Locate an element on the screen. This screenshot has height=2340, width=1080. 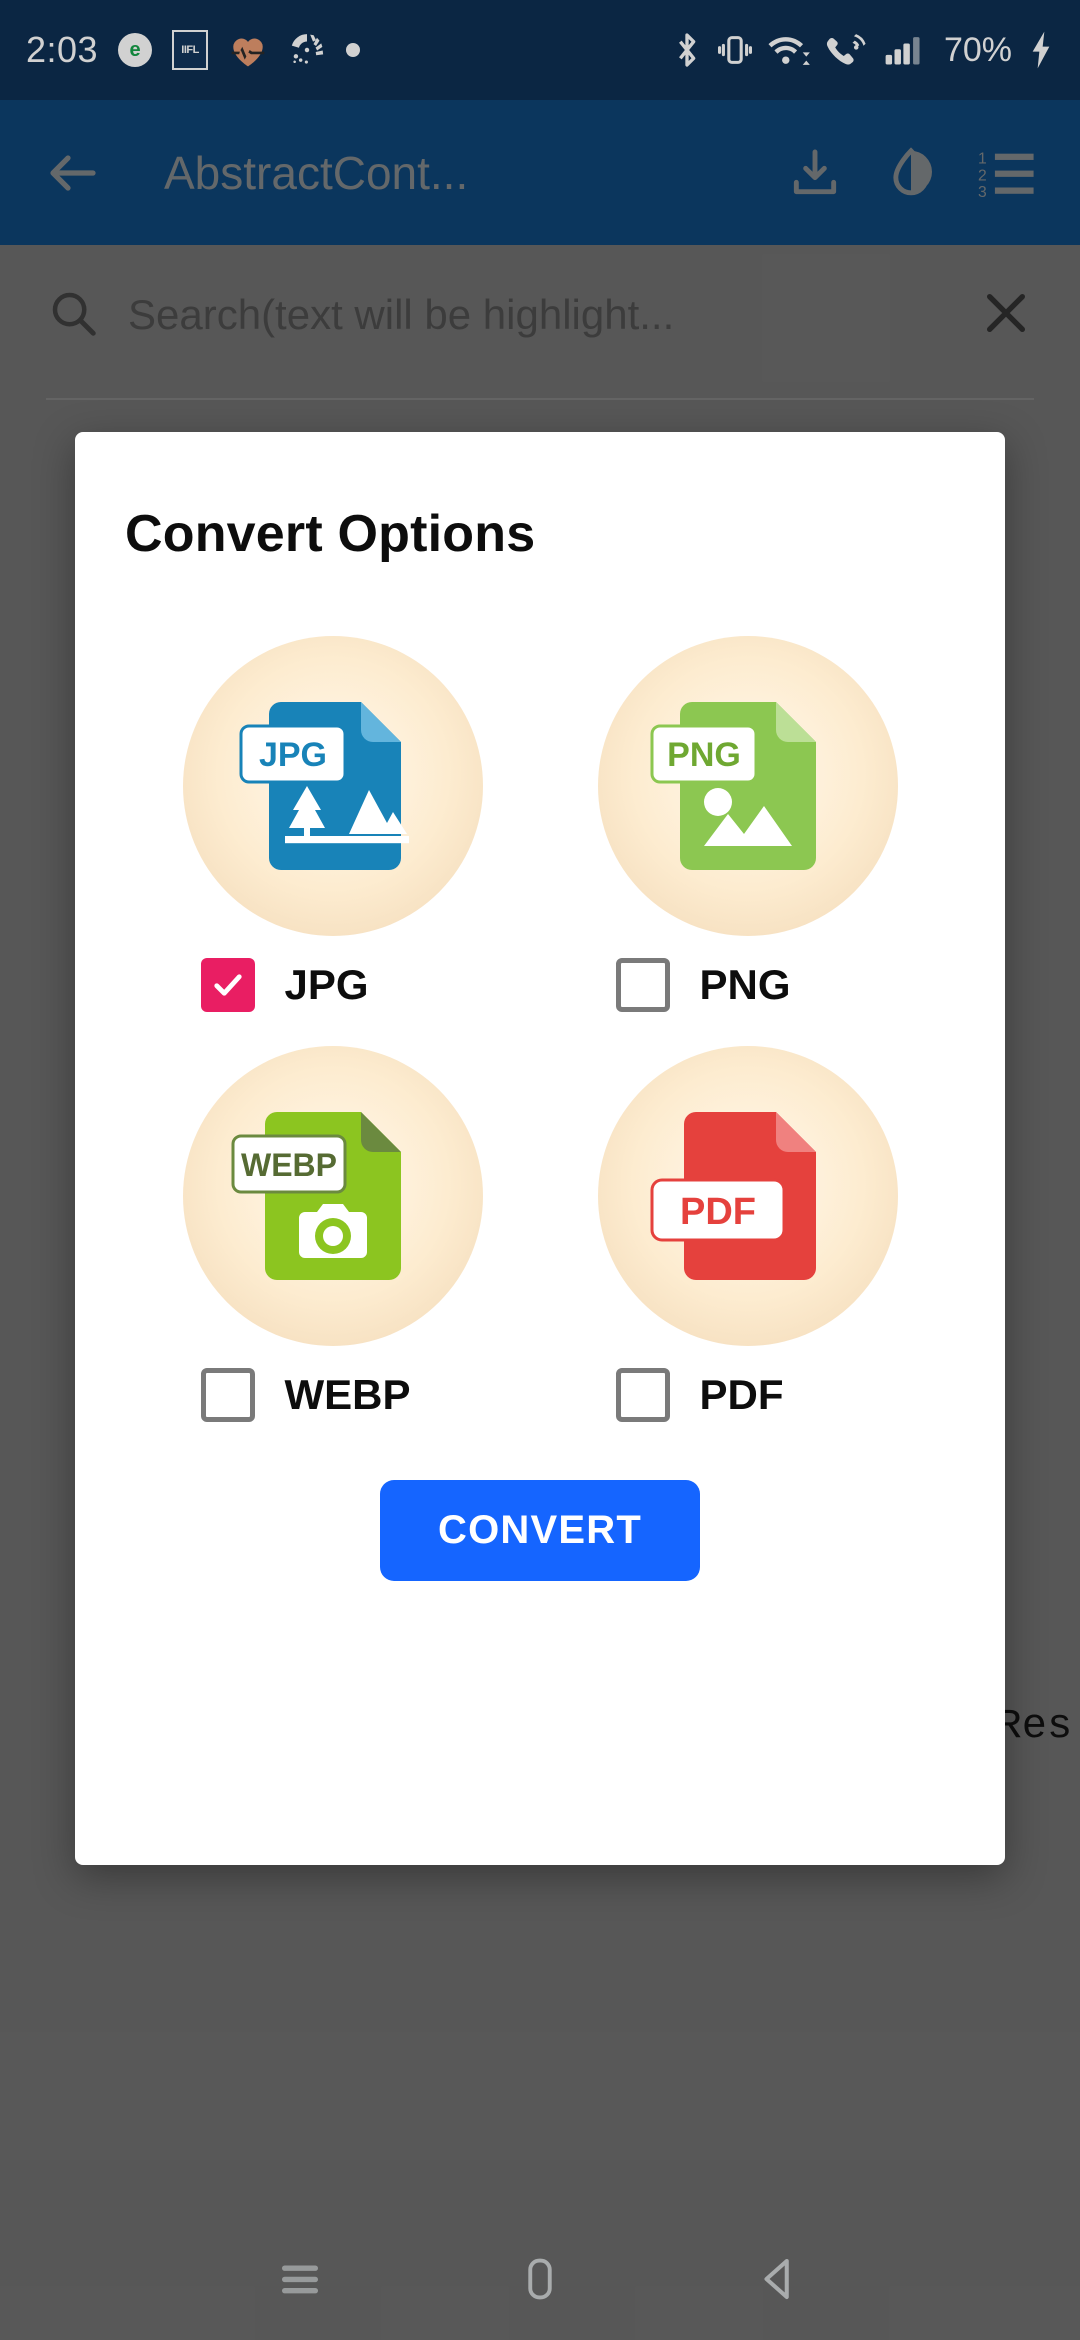
format-option-png: PNG PNG is located at coordinates (747, 824).